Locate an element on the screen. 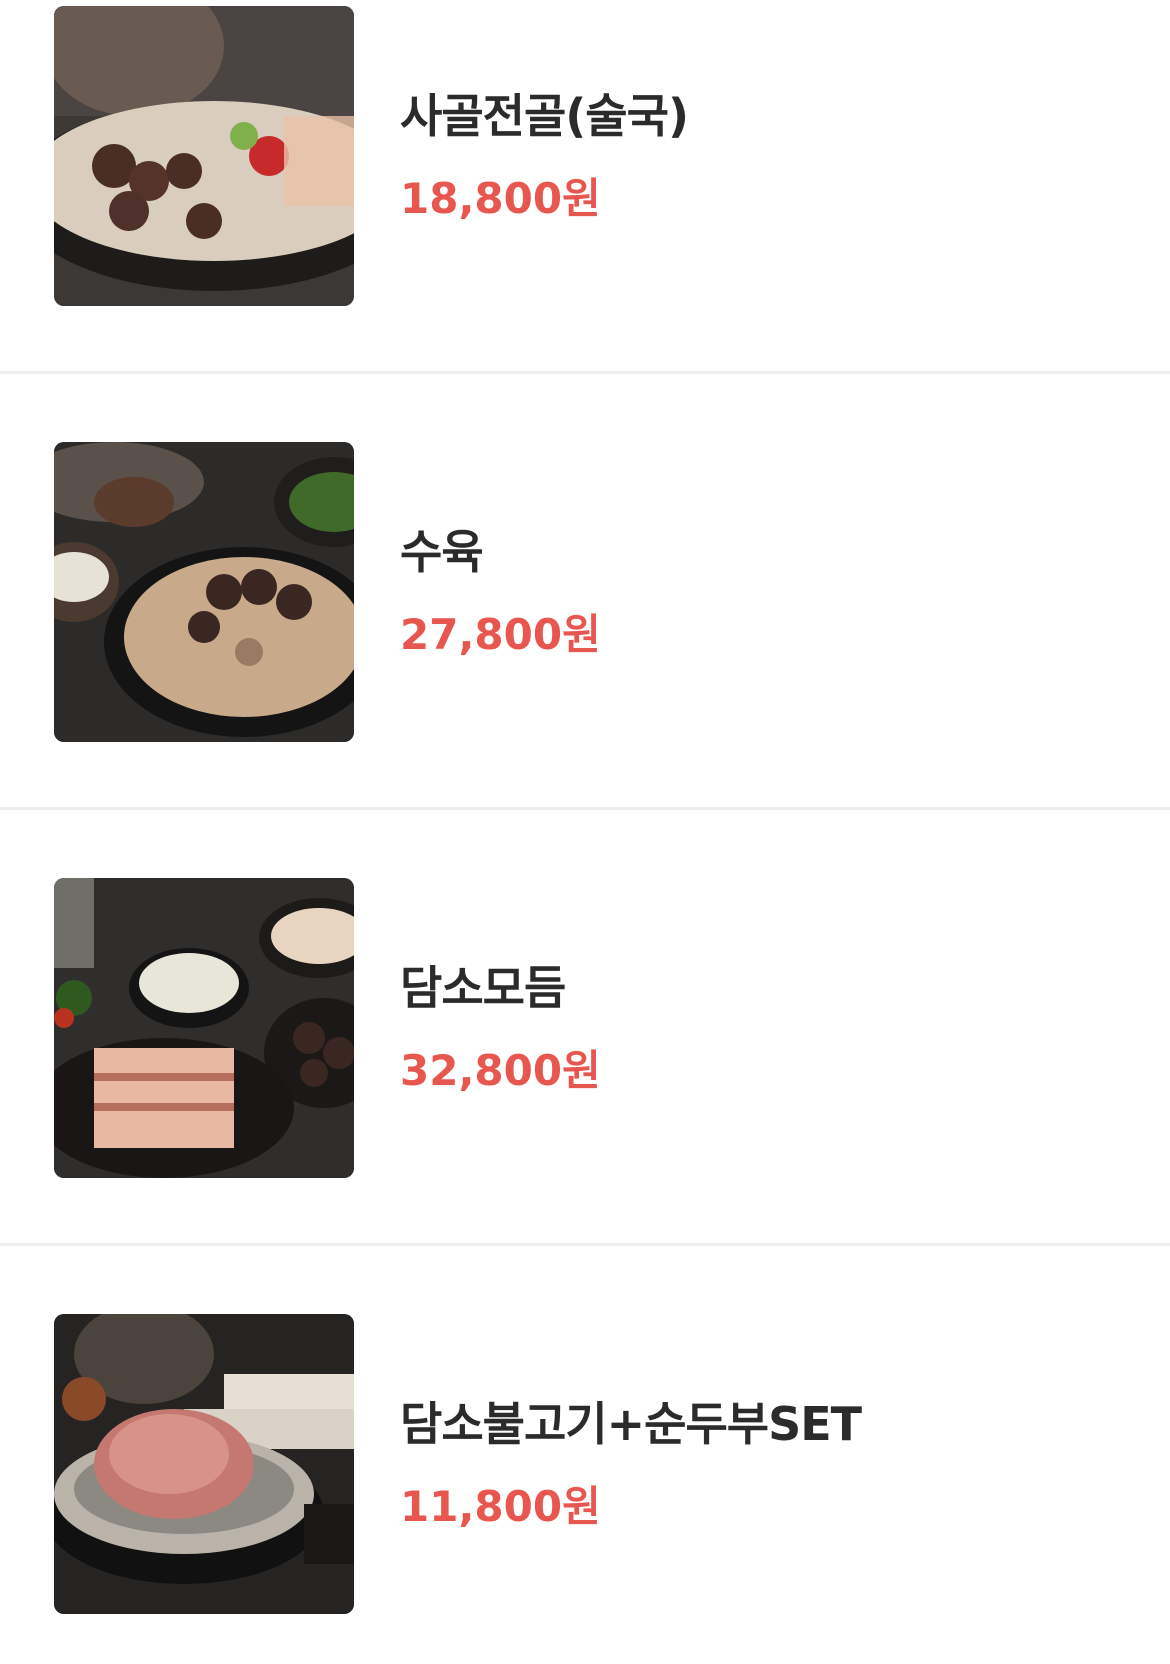 The image size is (1170, 1664). menu-item-info: 수육 27,800원 is located at coordinates (760, 592).